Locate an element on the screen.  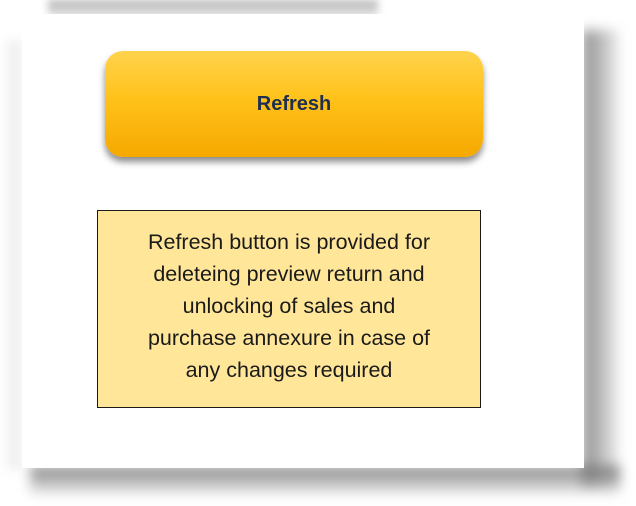
frame-shadow-right is located at coordinates (600, 257).